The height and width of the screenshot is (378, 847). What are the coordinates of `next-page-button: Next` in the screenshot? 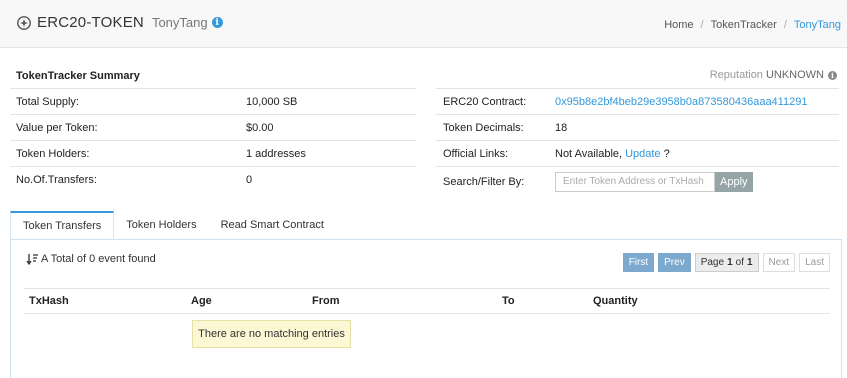 It's located at (779, 262).